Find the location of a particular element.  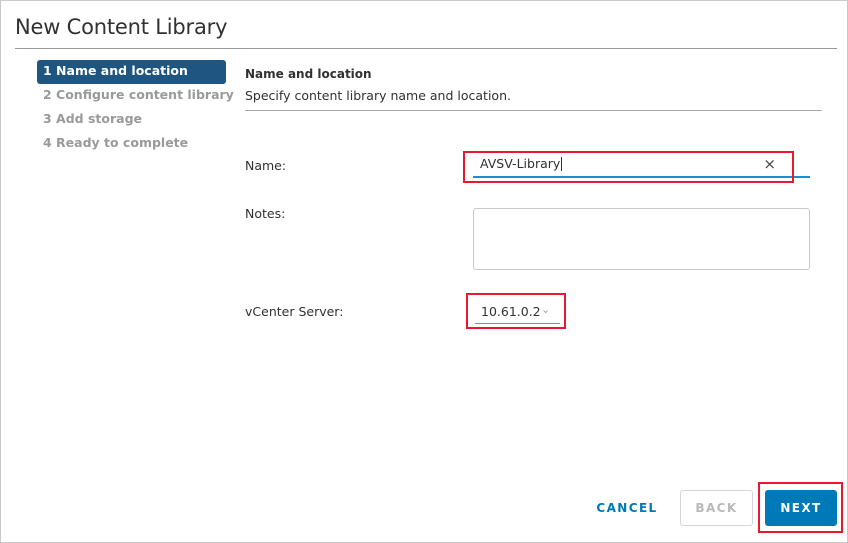

section-title: Name and location is located at coordinates (308, 74).